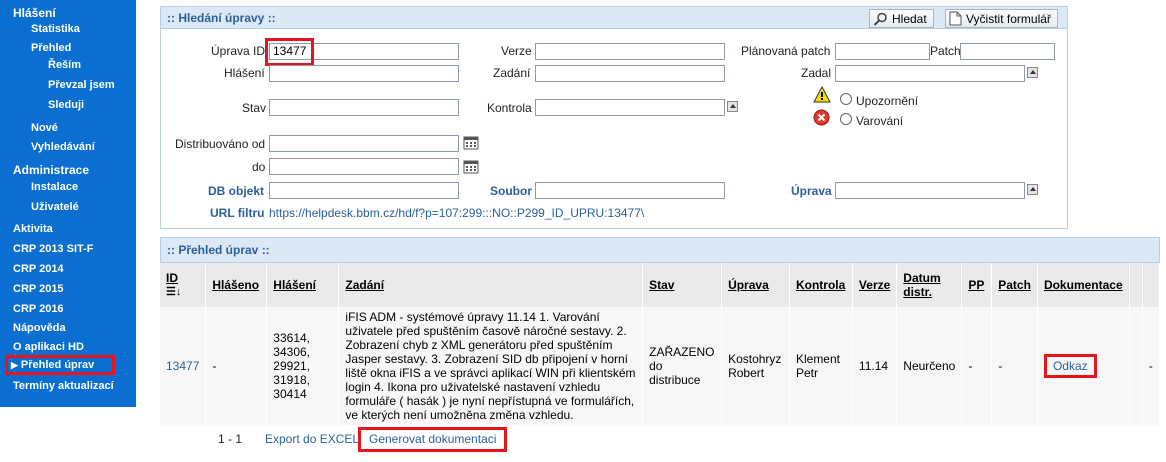 The width and height of the screenshot is (1166, 462). I want to click on zadani-input, so click(630, 73).